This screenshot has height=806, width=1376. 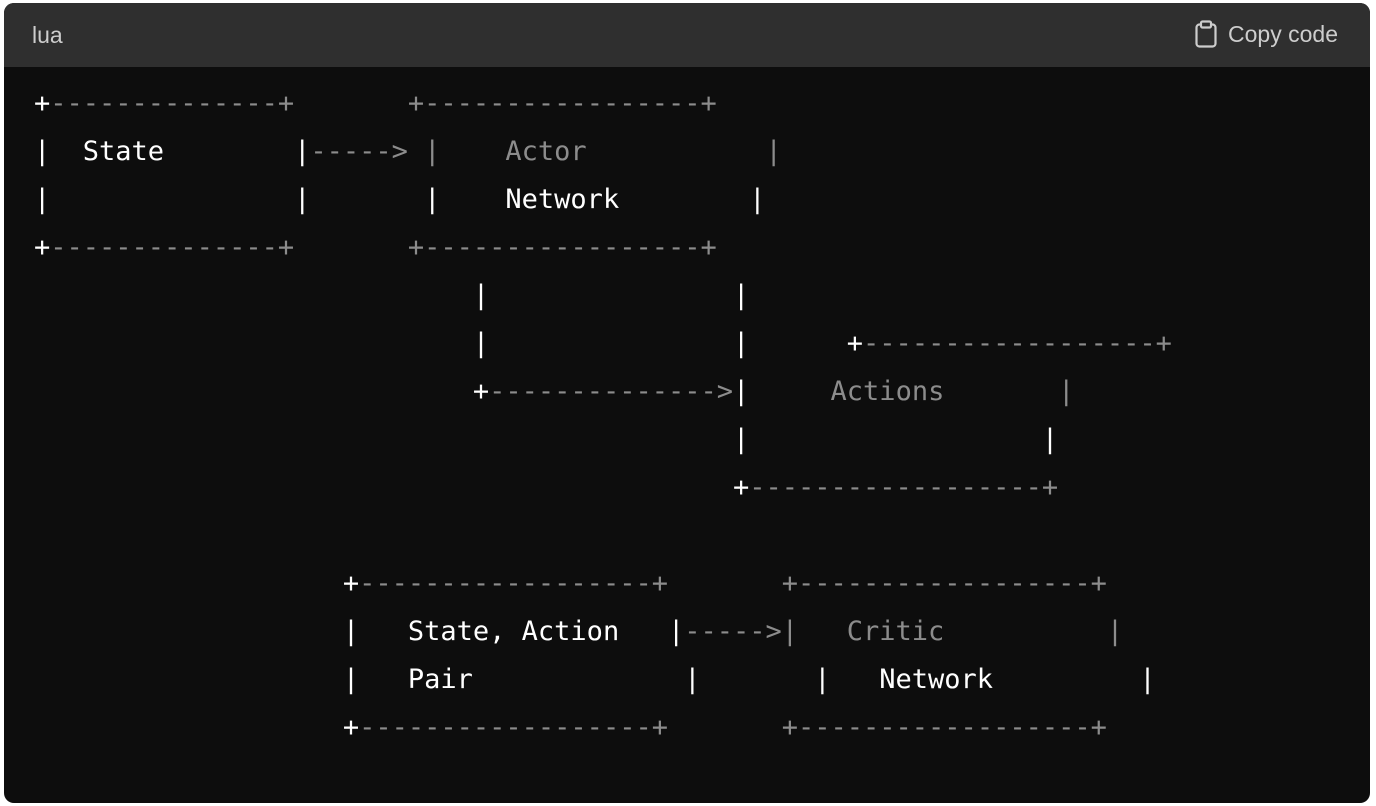 What do you see at coordinates (741, 391) in the screenshot?
I see `code-token: |` at bounding box center [741, 391].